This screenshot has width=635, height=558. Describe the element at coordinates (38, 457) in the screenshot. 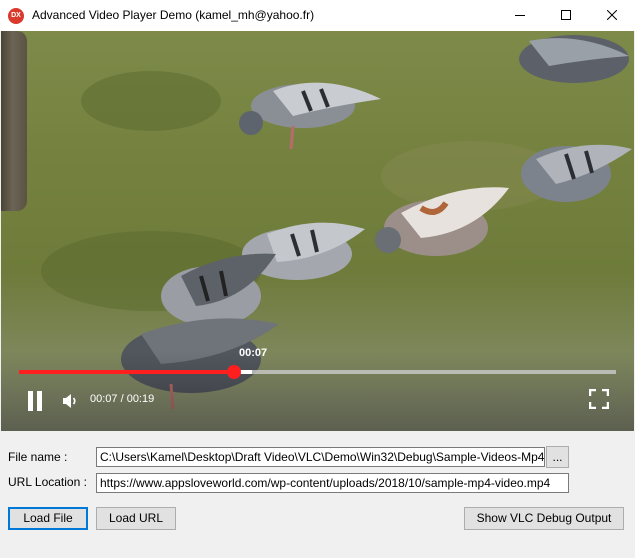

I see `file-name-label: File name :` at that location.